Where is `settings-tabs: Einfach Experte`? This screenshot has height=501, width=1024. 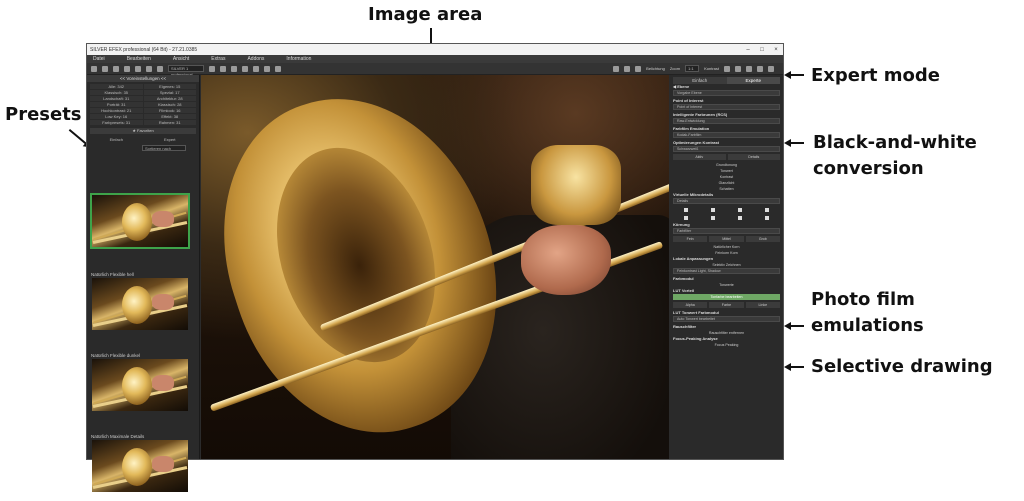 settings-tabs: Einfach Experte is located at coordinates (726, 80).